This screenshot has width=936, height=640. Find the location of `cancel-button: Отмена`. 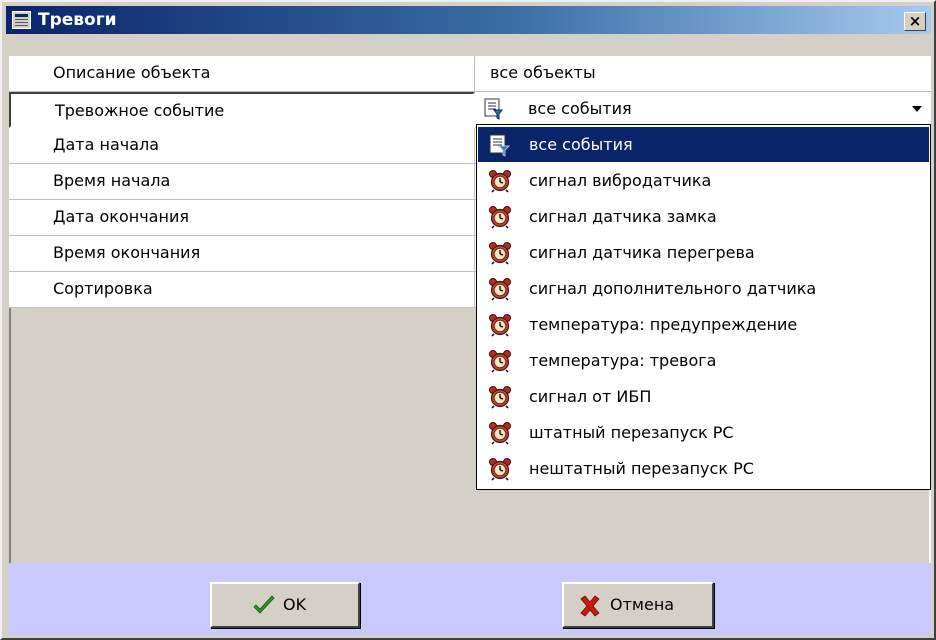

cancel-button: Отмена is located at coordinates (638, 605).